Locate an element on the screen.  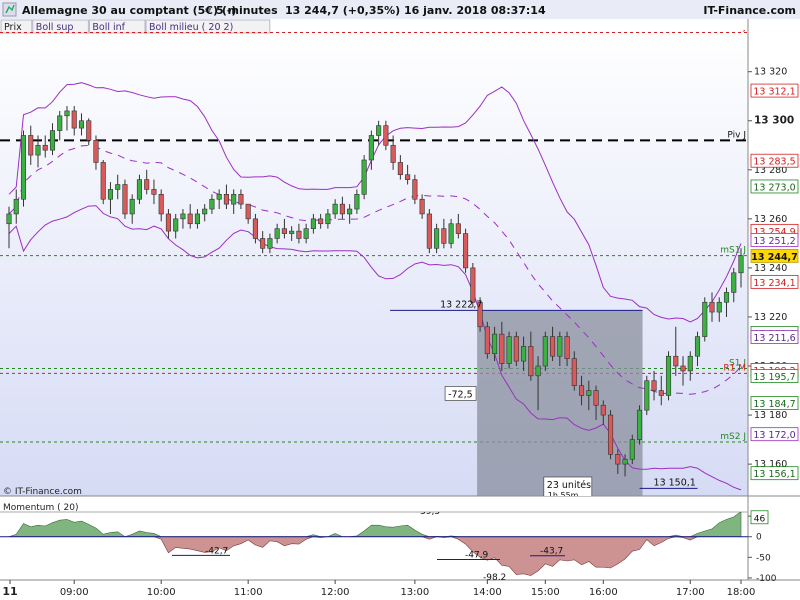
x-tick-label: 17:00 is located at coordinates (690, 592).